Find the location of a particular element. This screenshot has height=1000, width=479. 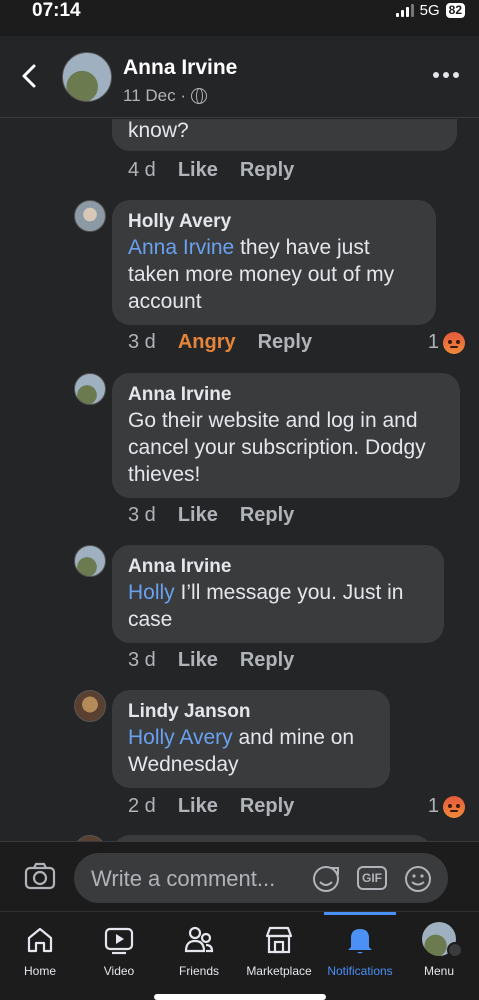

nav-notifications-label: Notifications is located at coordinates (360, 971).